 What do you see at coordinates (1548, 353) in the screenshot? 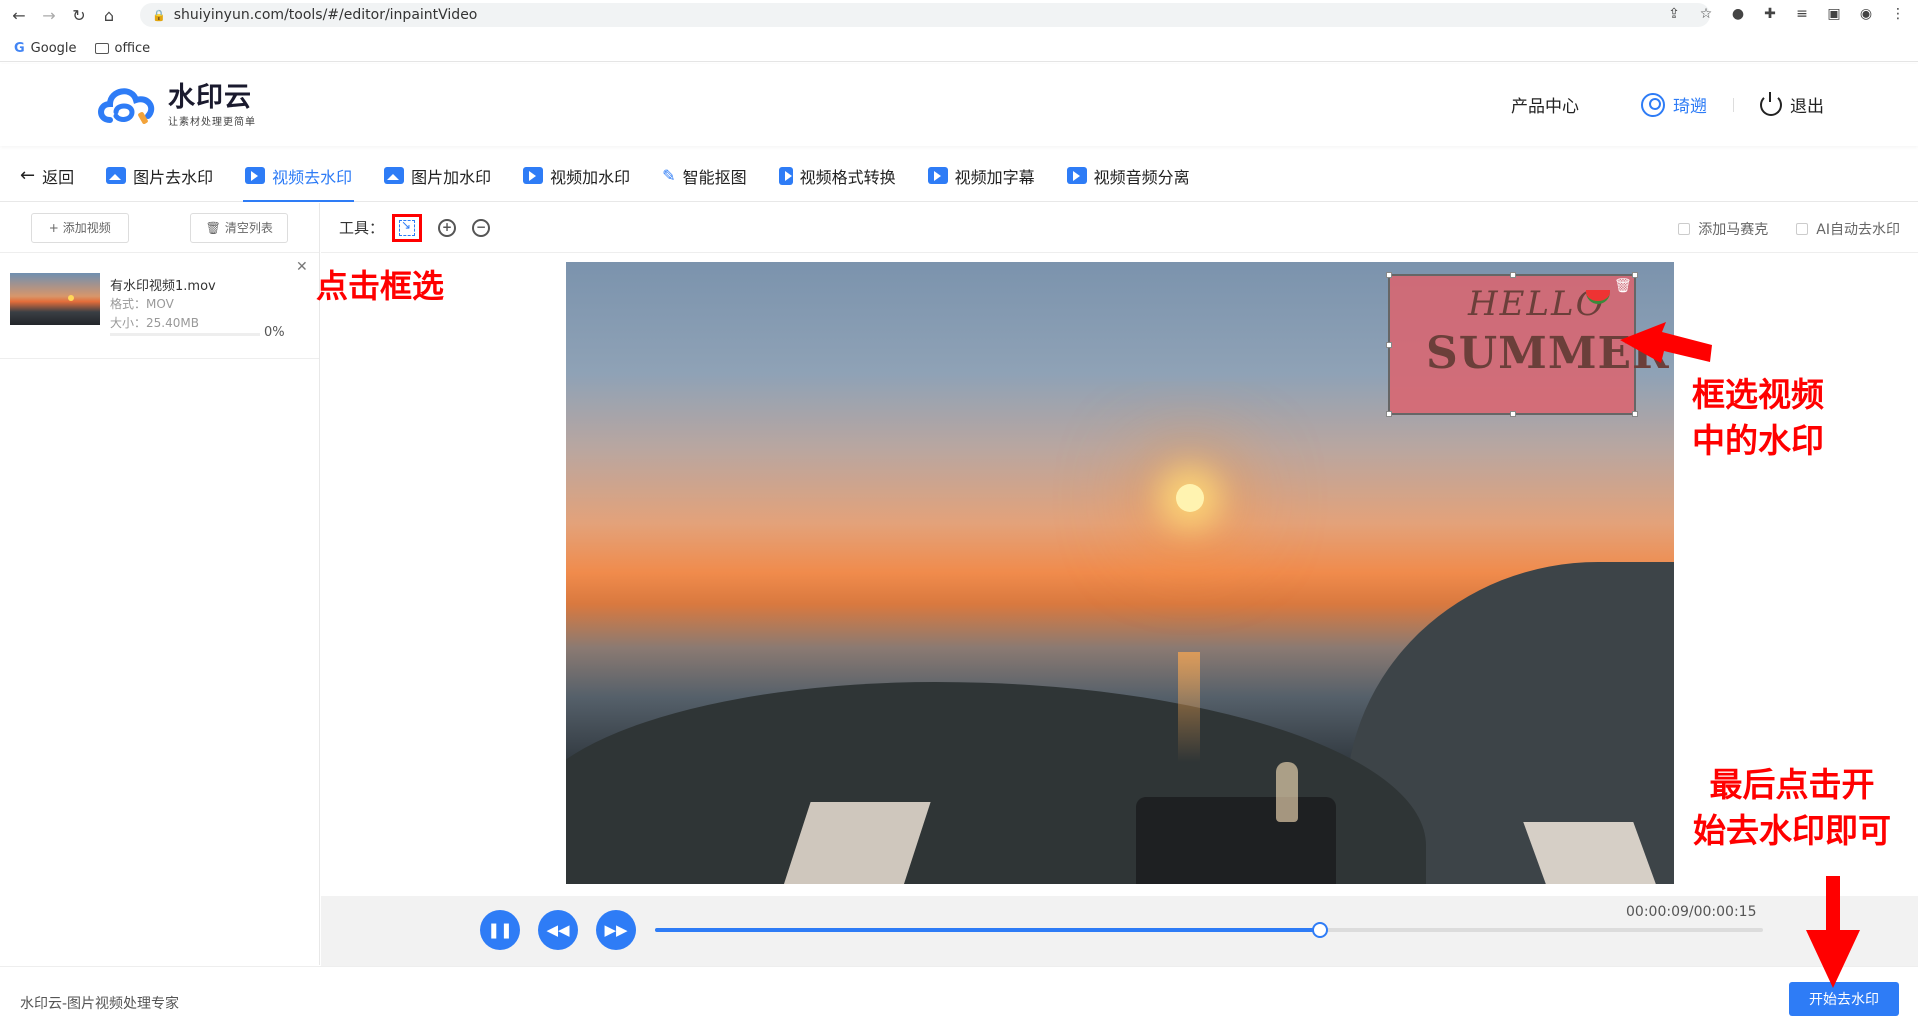
I see `watermark-text-summer: SUMMER` at bounding box center [1548, 353].